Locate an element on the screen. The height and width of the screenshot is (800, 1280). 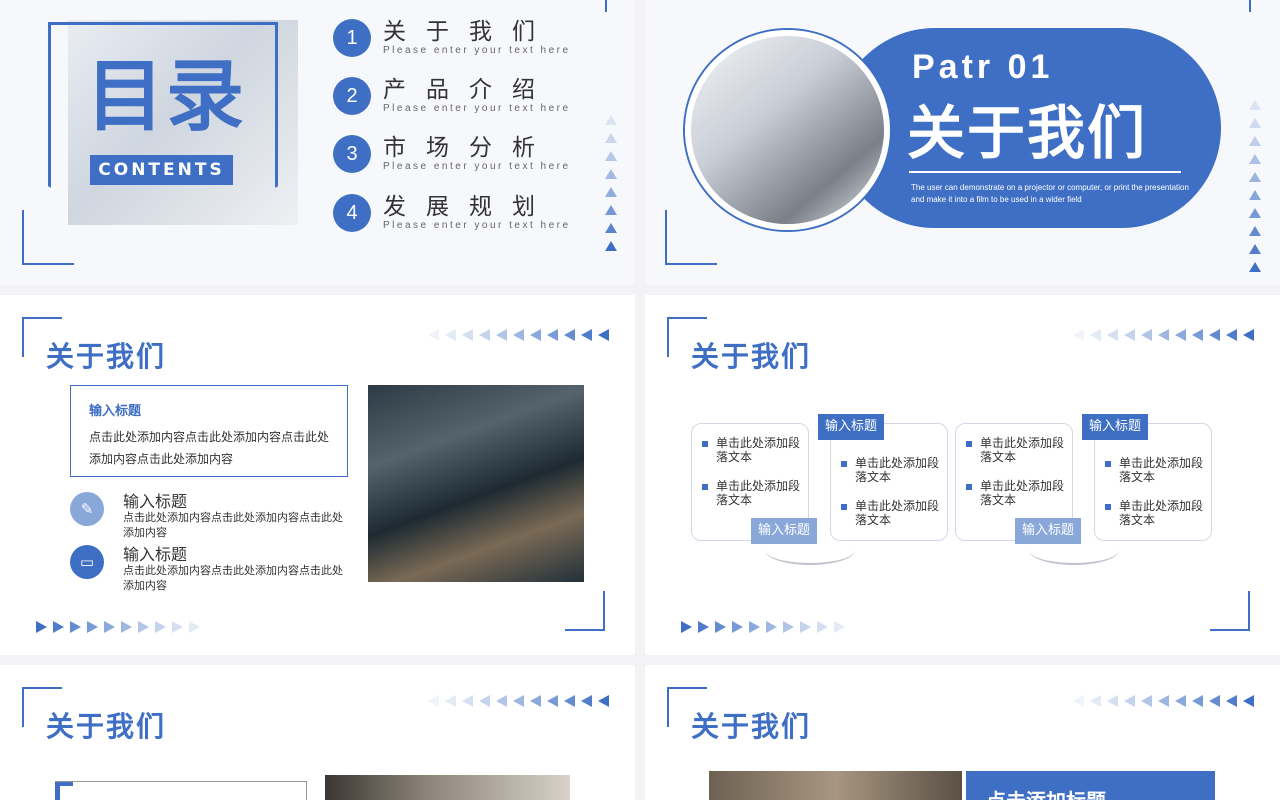
toc-item-2: 2 产品介绍 Please enter your text here is located at coordinates (452, 96).